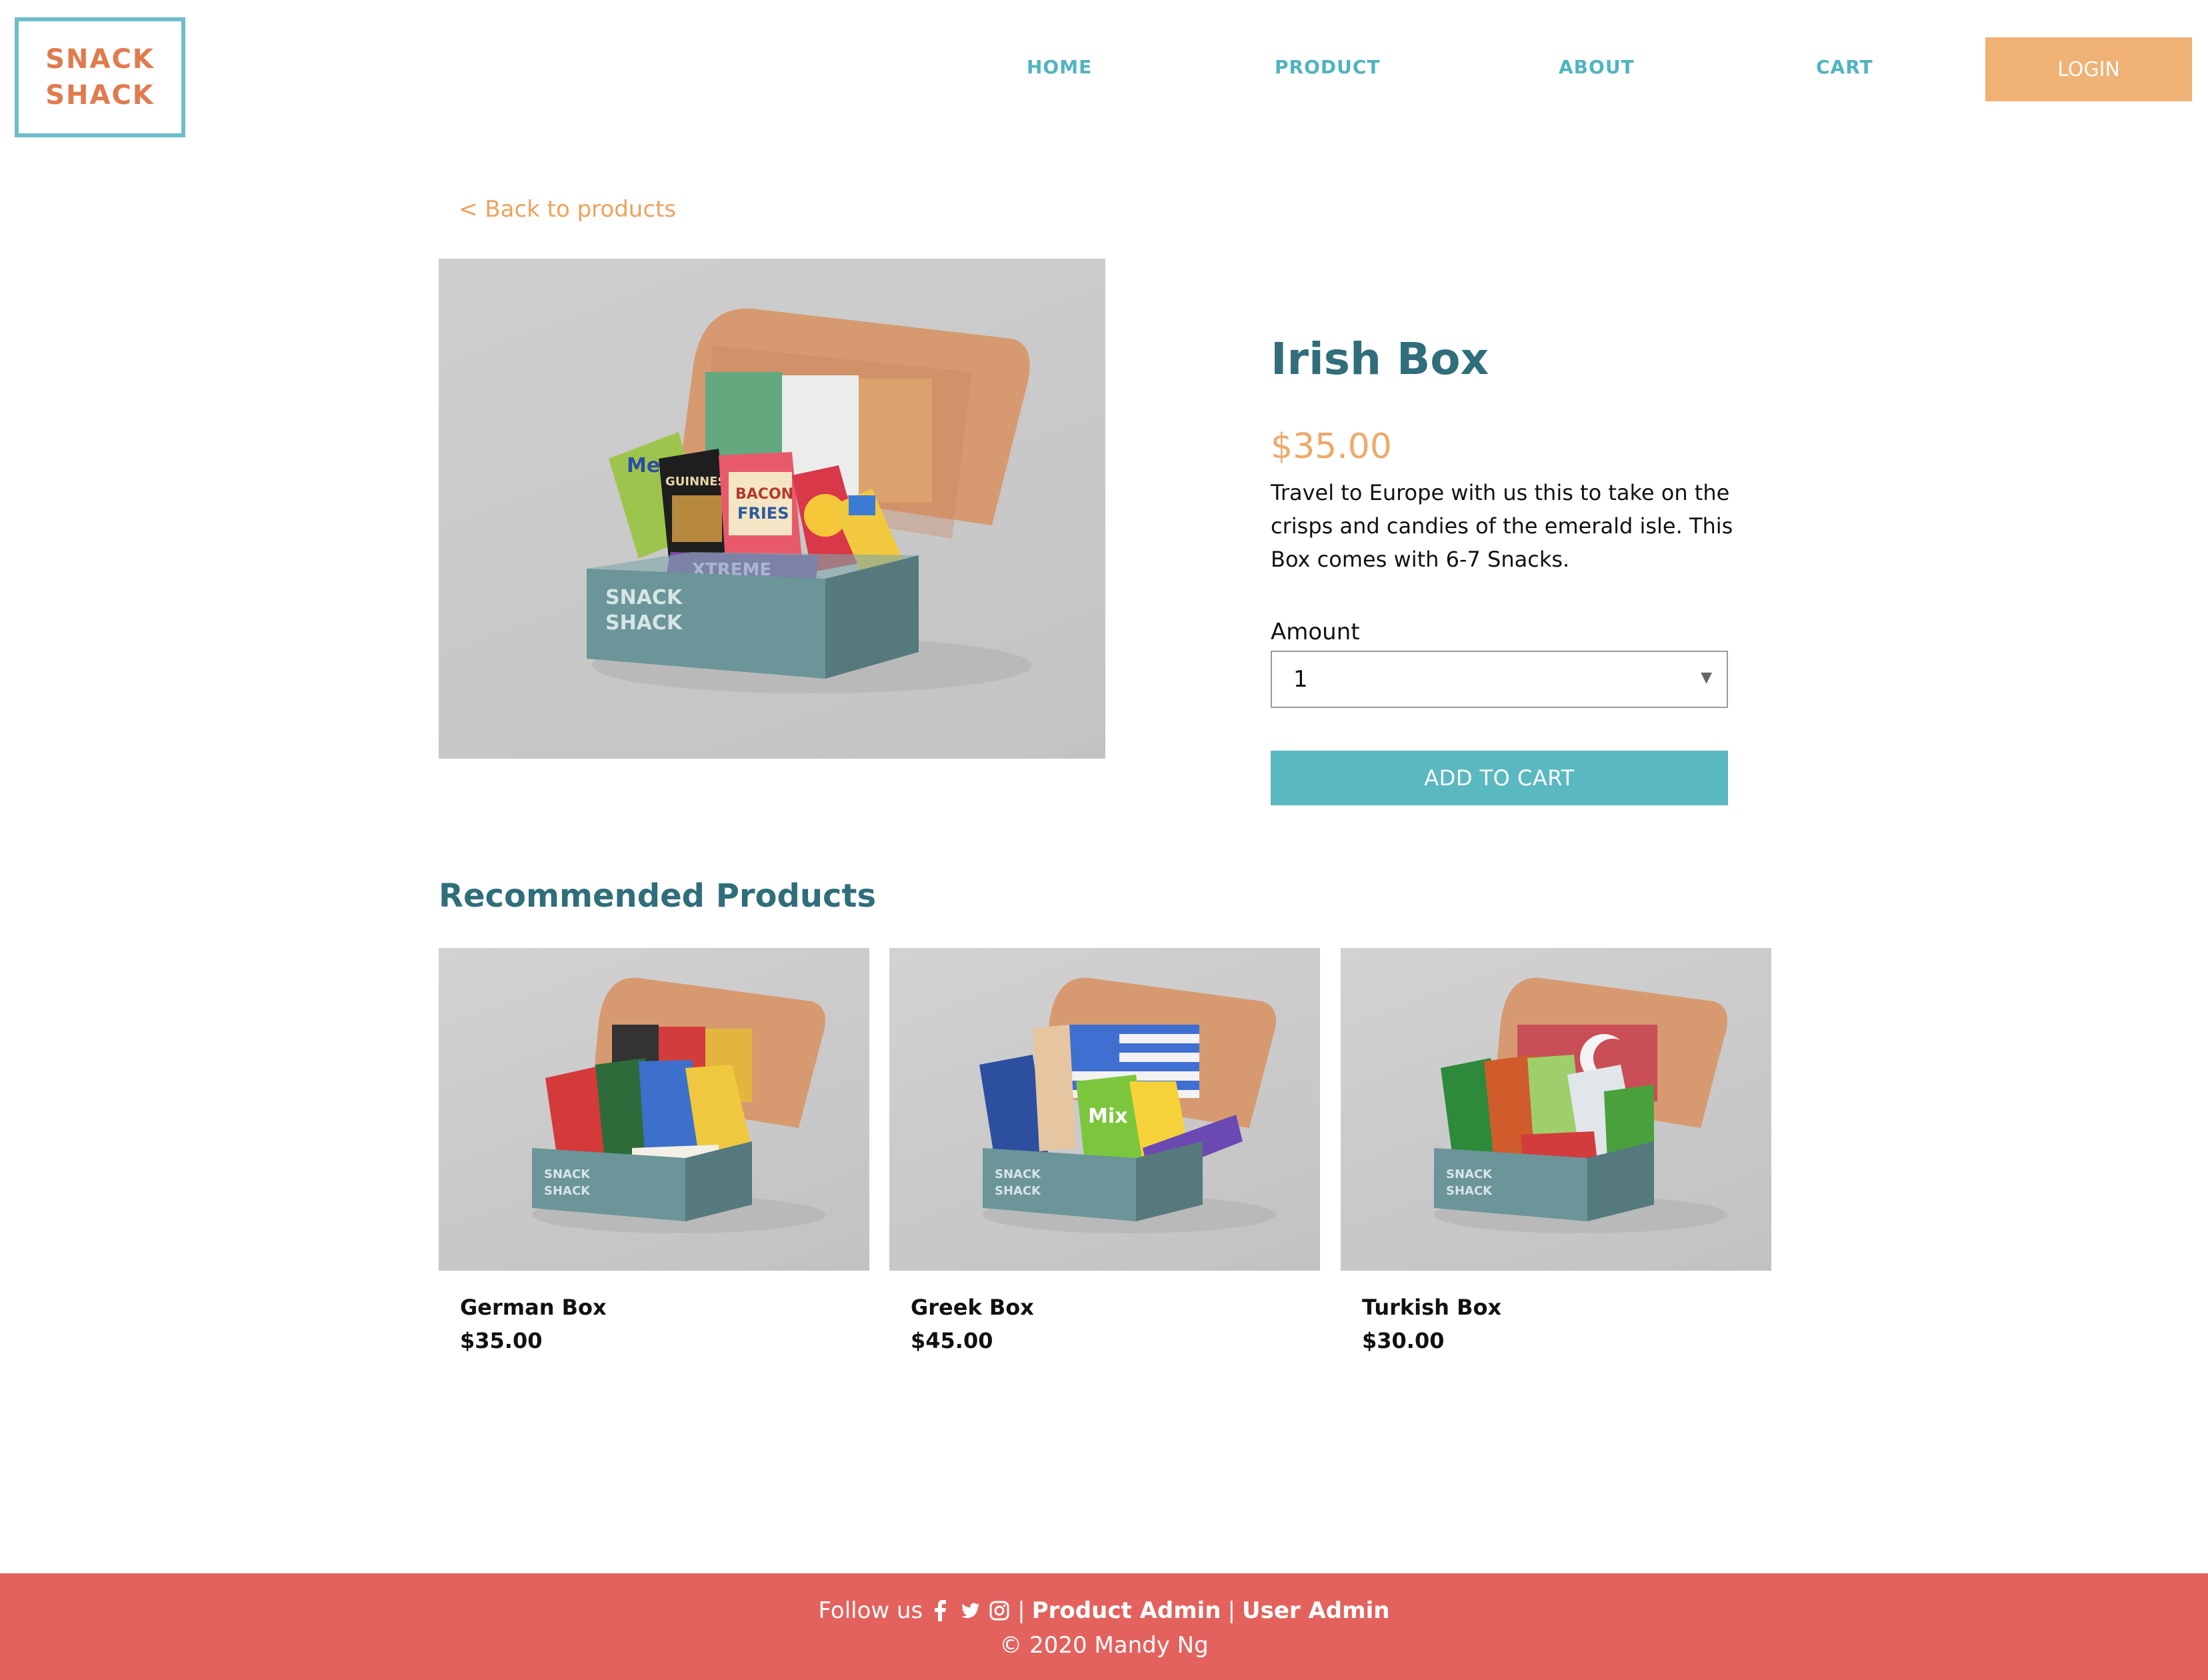 The height and width of the screenshot is (1680, 2208). Describe the element at coordinates (764, 494) in the screenshot. I see `svg-text: BACON` at that location.